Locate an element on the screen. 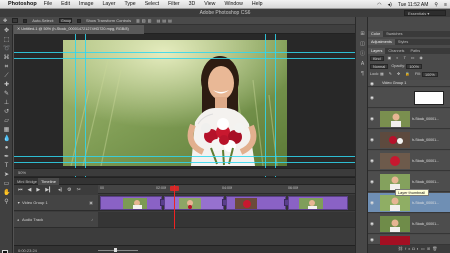  trash-icon: 🗑 is located at coordinates (435, 248).